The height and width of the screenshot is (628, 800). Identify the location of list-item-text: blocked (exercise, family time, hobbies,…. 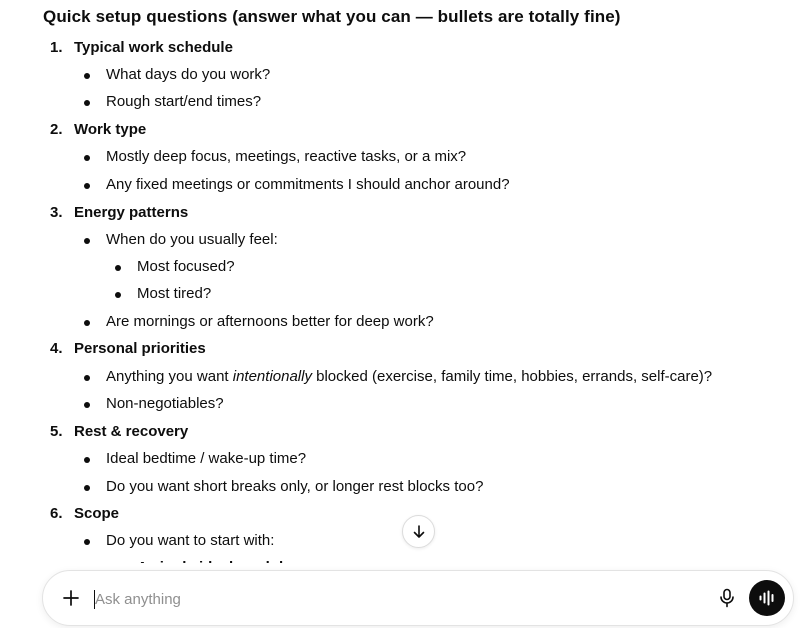
(512, 376).